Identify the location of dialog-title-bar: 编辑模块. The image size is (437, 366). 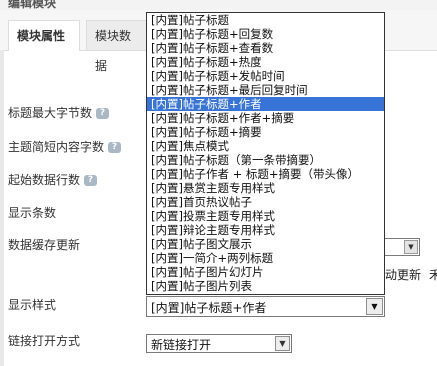
(218, 5).